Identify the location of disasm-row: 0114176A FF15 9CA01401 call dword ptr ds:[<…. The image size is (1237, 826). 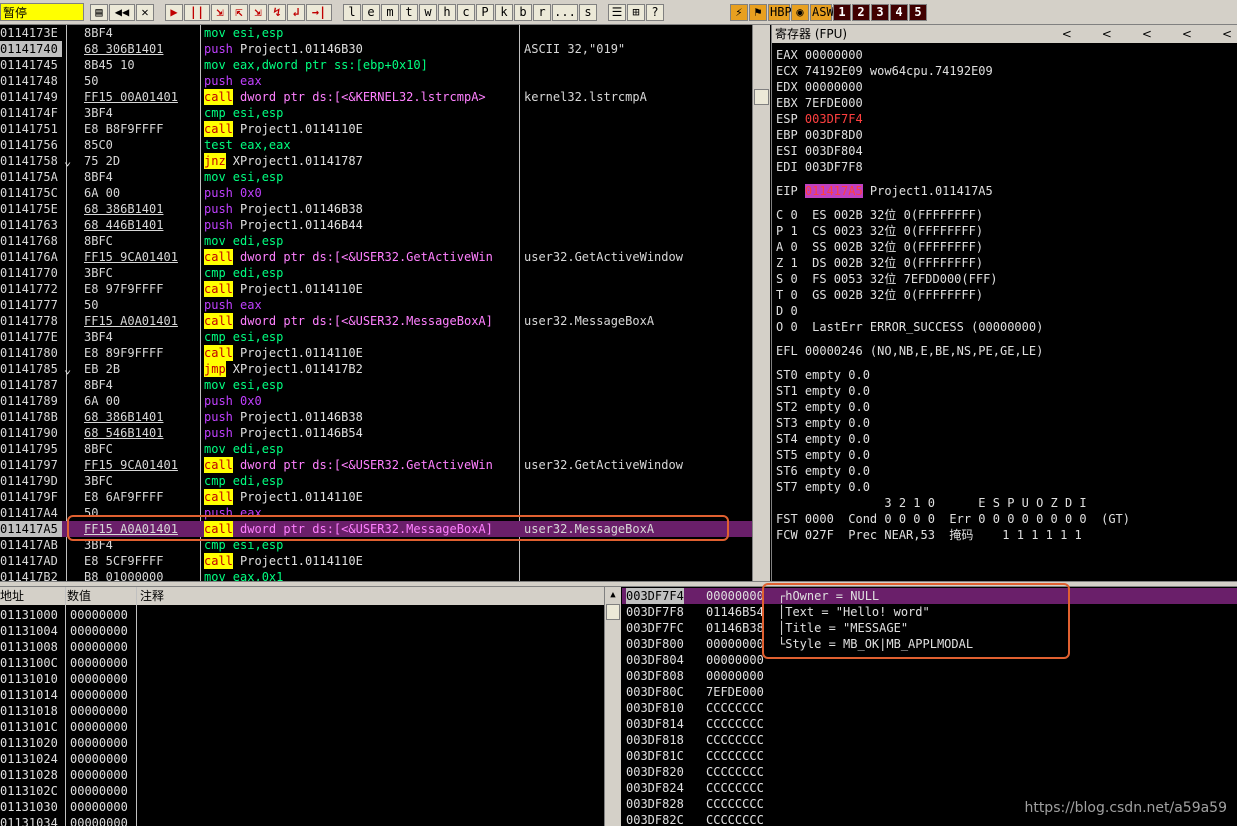
(376, 257).